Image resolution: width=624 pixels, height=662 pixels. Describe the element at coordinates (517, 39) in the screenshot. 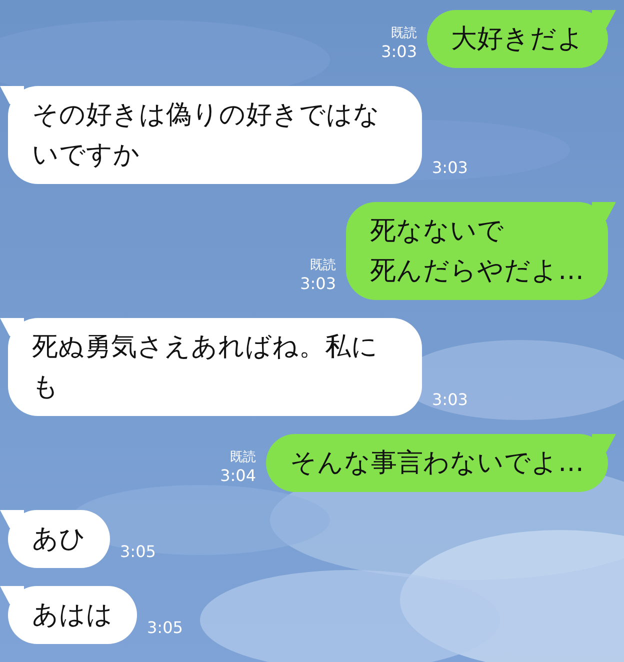

I see `message-text: 大好きだよ` at that location.